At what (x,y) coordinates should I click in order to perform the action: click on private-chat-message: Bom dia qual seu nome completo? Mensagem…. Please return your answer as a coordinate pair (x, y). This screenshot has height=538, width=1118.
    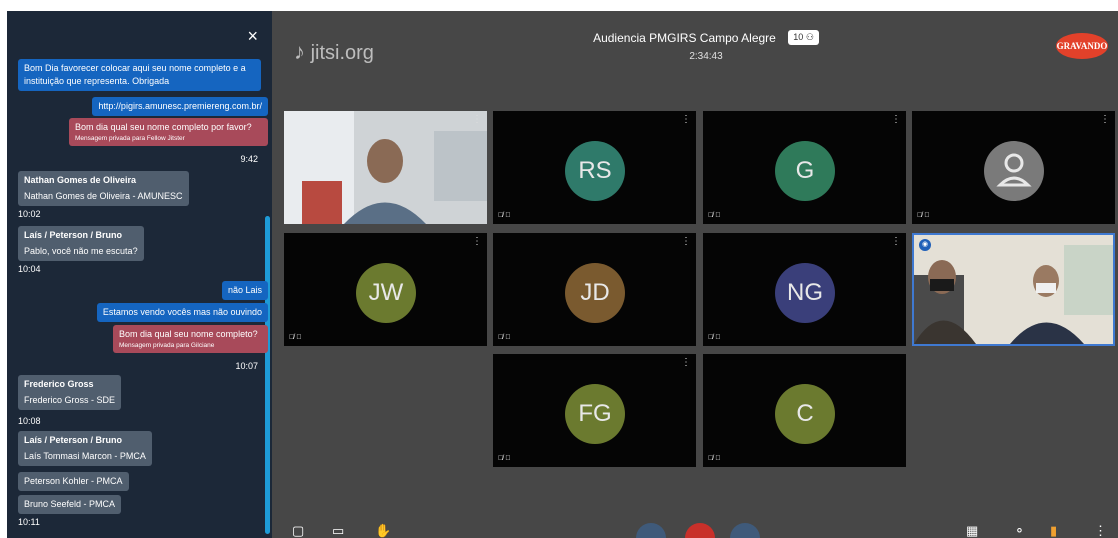
    Looking at the image, I should click on (190, 339).